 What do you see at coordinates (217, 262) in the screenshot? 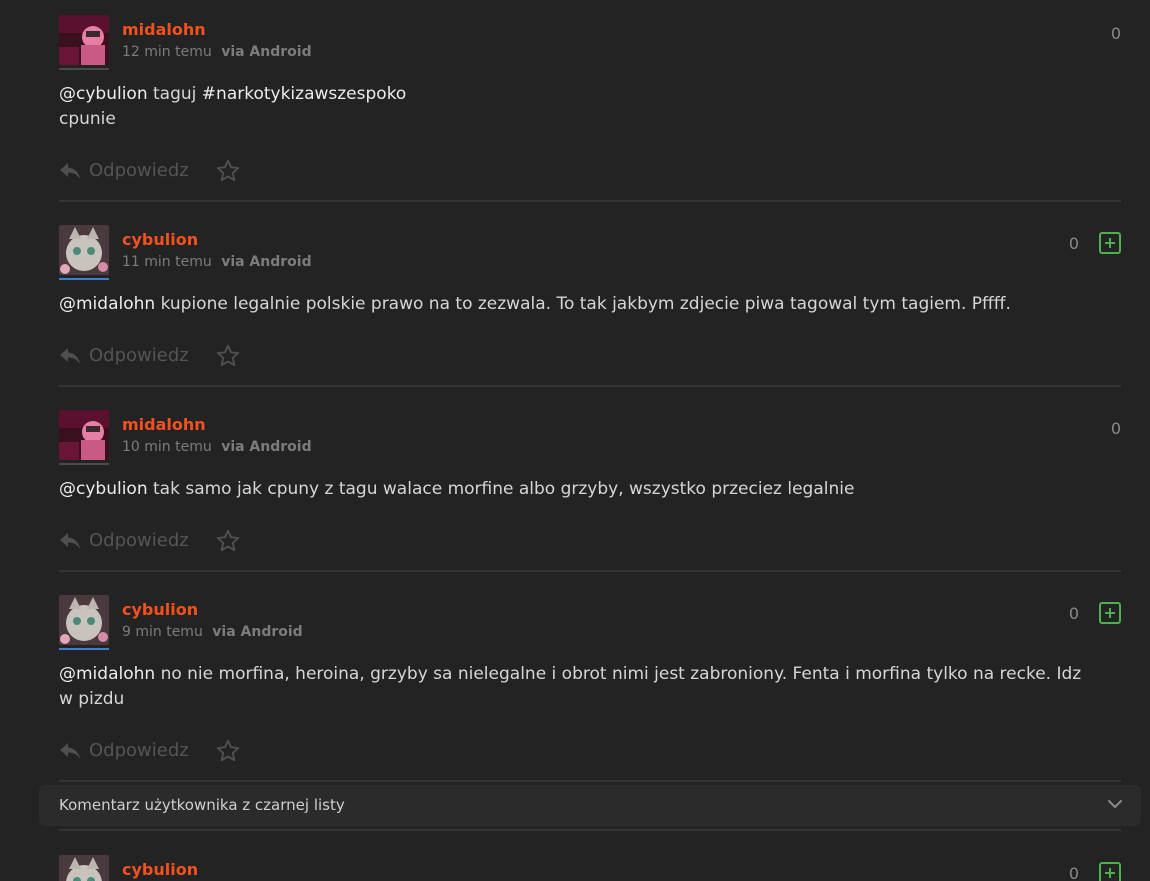
I see `comment-meta: 11 min temu via Android` at bounding box center [217, 262].